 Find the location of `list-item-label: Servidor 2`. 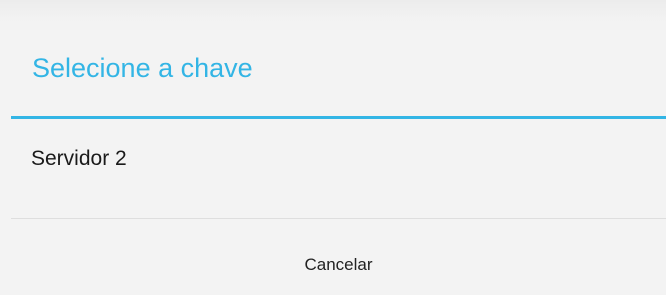

list-item-label: Servidor 2 is located at coordinates (79, 158).